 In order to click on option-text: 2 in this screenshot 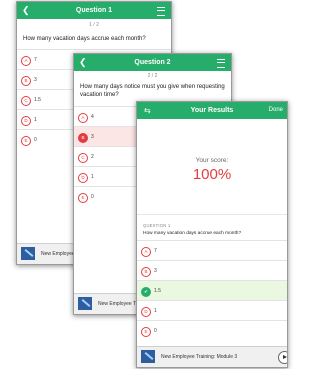, I will do `click(92, 157)`.